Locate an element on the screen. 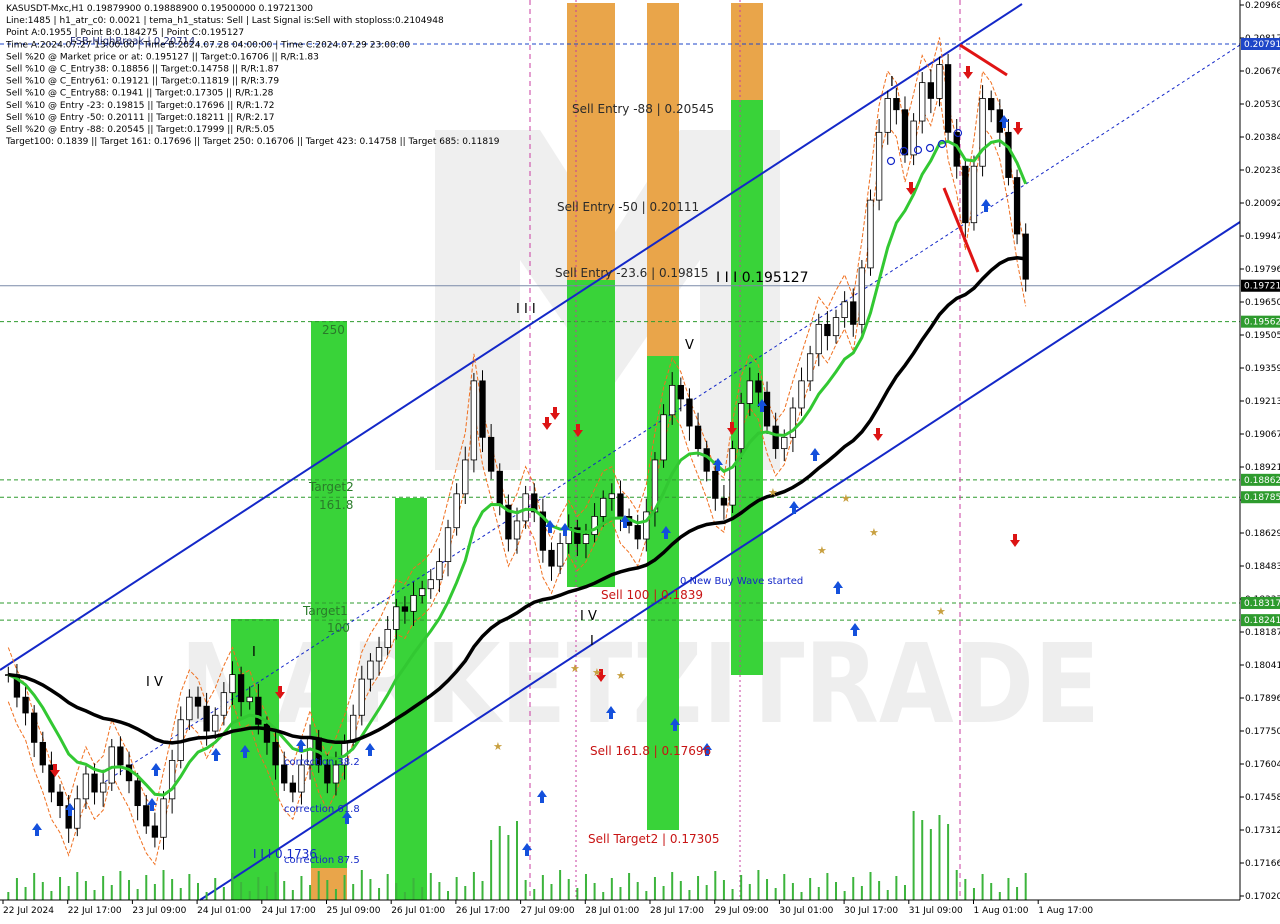  x-tick-label-2: 23 Jul 09:00 is located at coordinates (159, 911).